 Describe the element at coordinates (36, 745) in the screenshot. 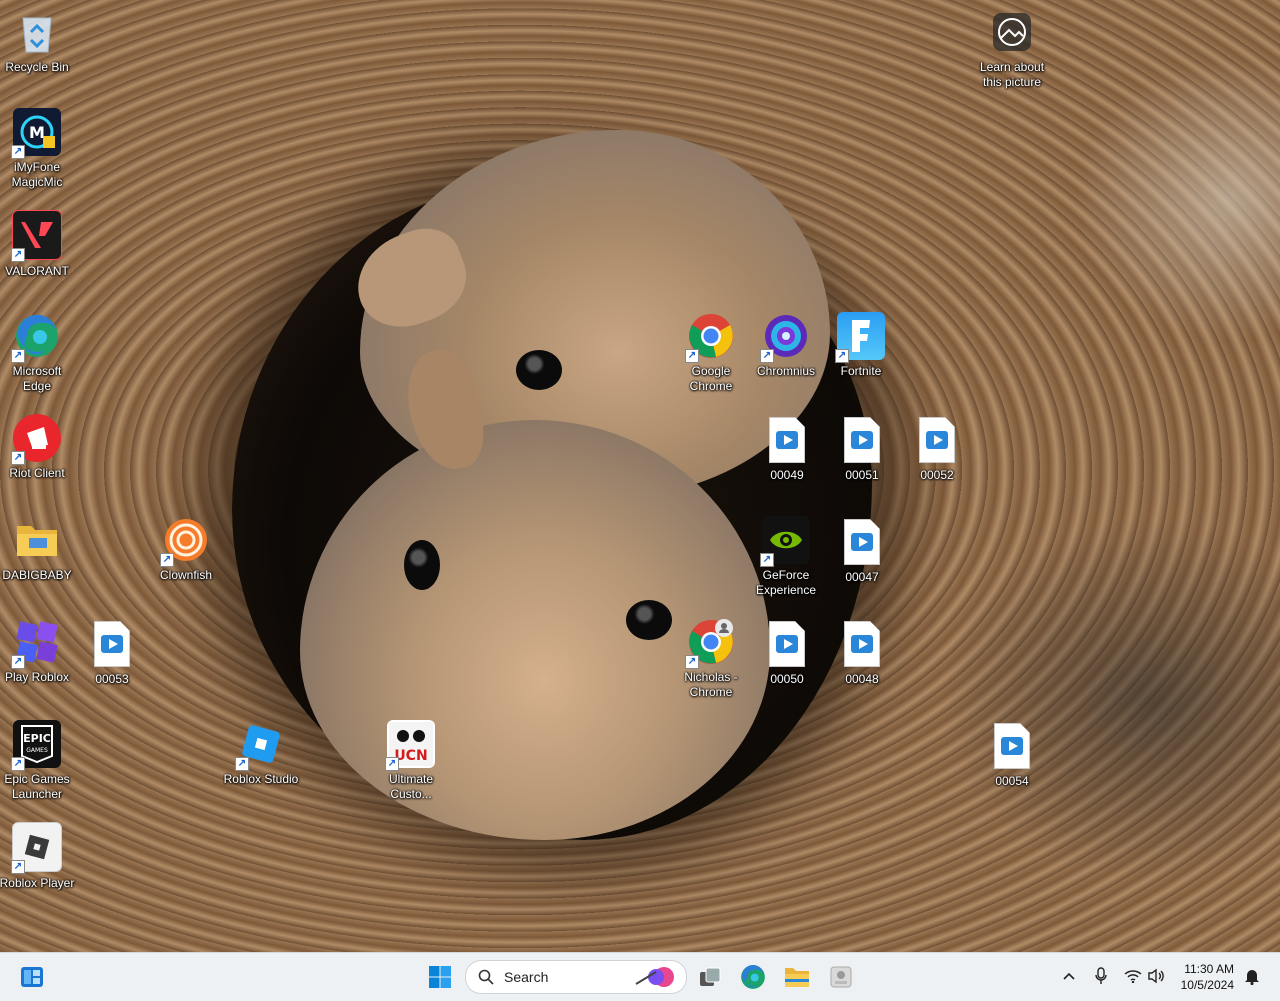

I see `epic-games-icon: EPIC GAMES ↗` at that location.